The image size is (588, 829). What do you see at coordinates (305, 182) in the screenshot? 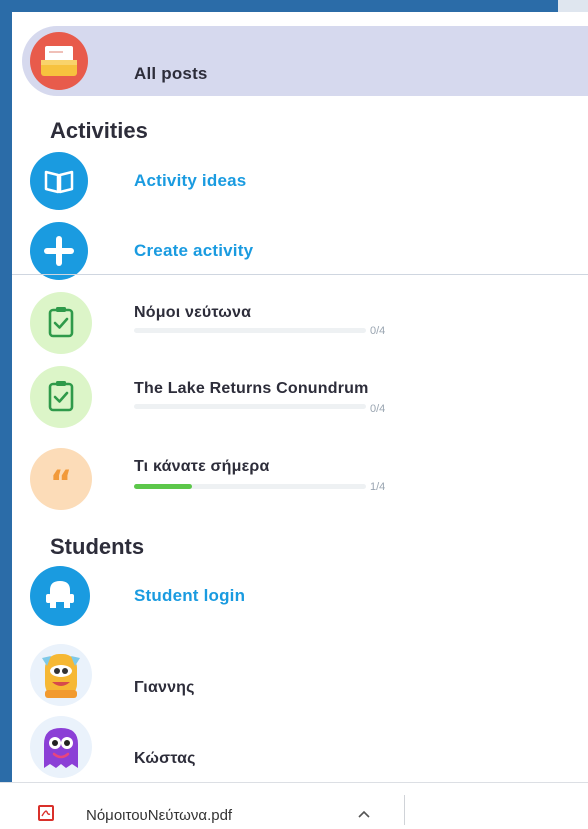
I see `activity-ideas-item: Activity ideas` at bounding box center [305, 182].